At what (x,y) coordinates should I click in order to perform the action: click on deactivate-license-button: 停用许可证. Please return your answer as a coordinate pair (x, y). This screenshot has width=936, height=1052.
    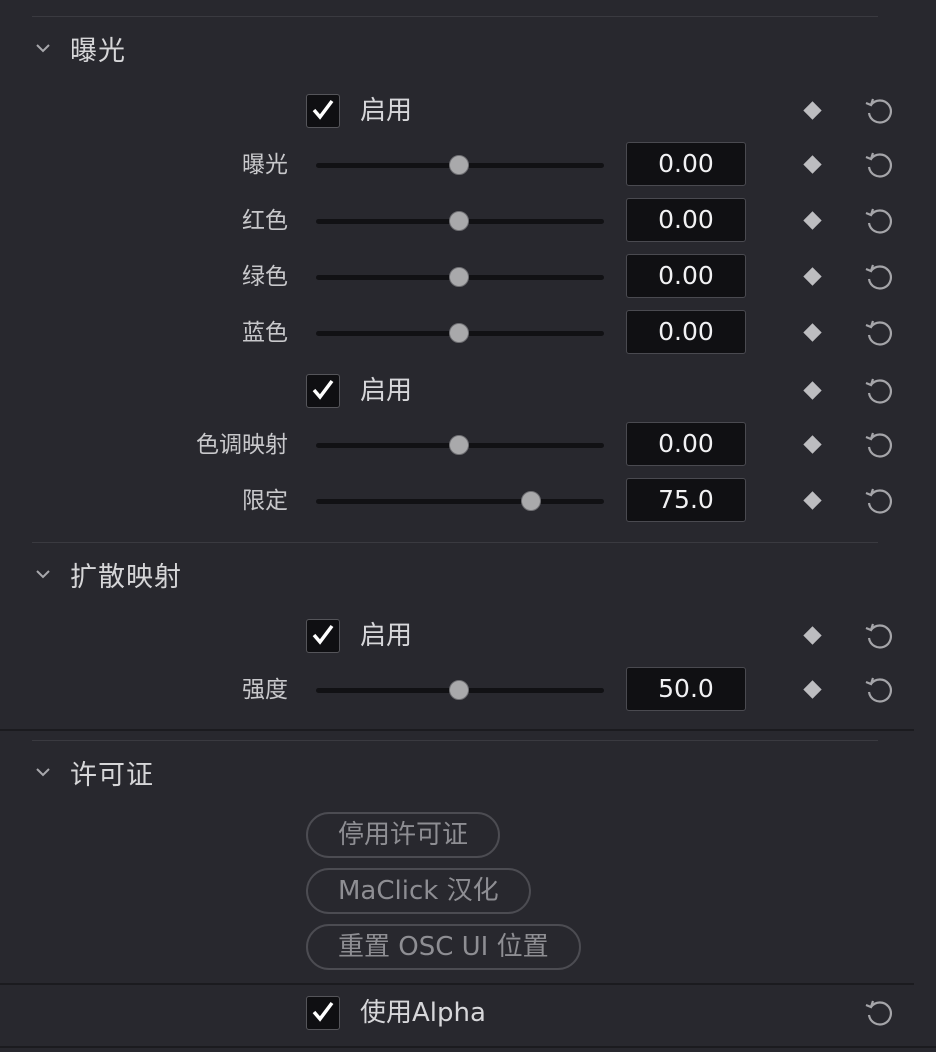
    Looking at the image, I should click on (403, 835).